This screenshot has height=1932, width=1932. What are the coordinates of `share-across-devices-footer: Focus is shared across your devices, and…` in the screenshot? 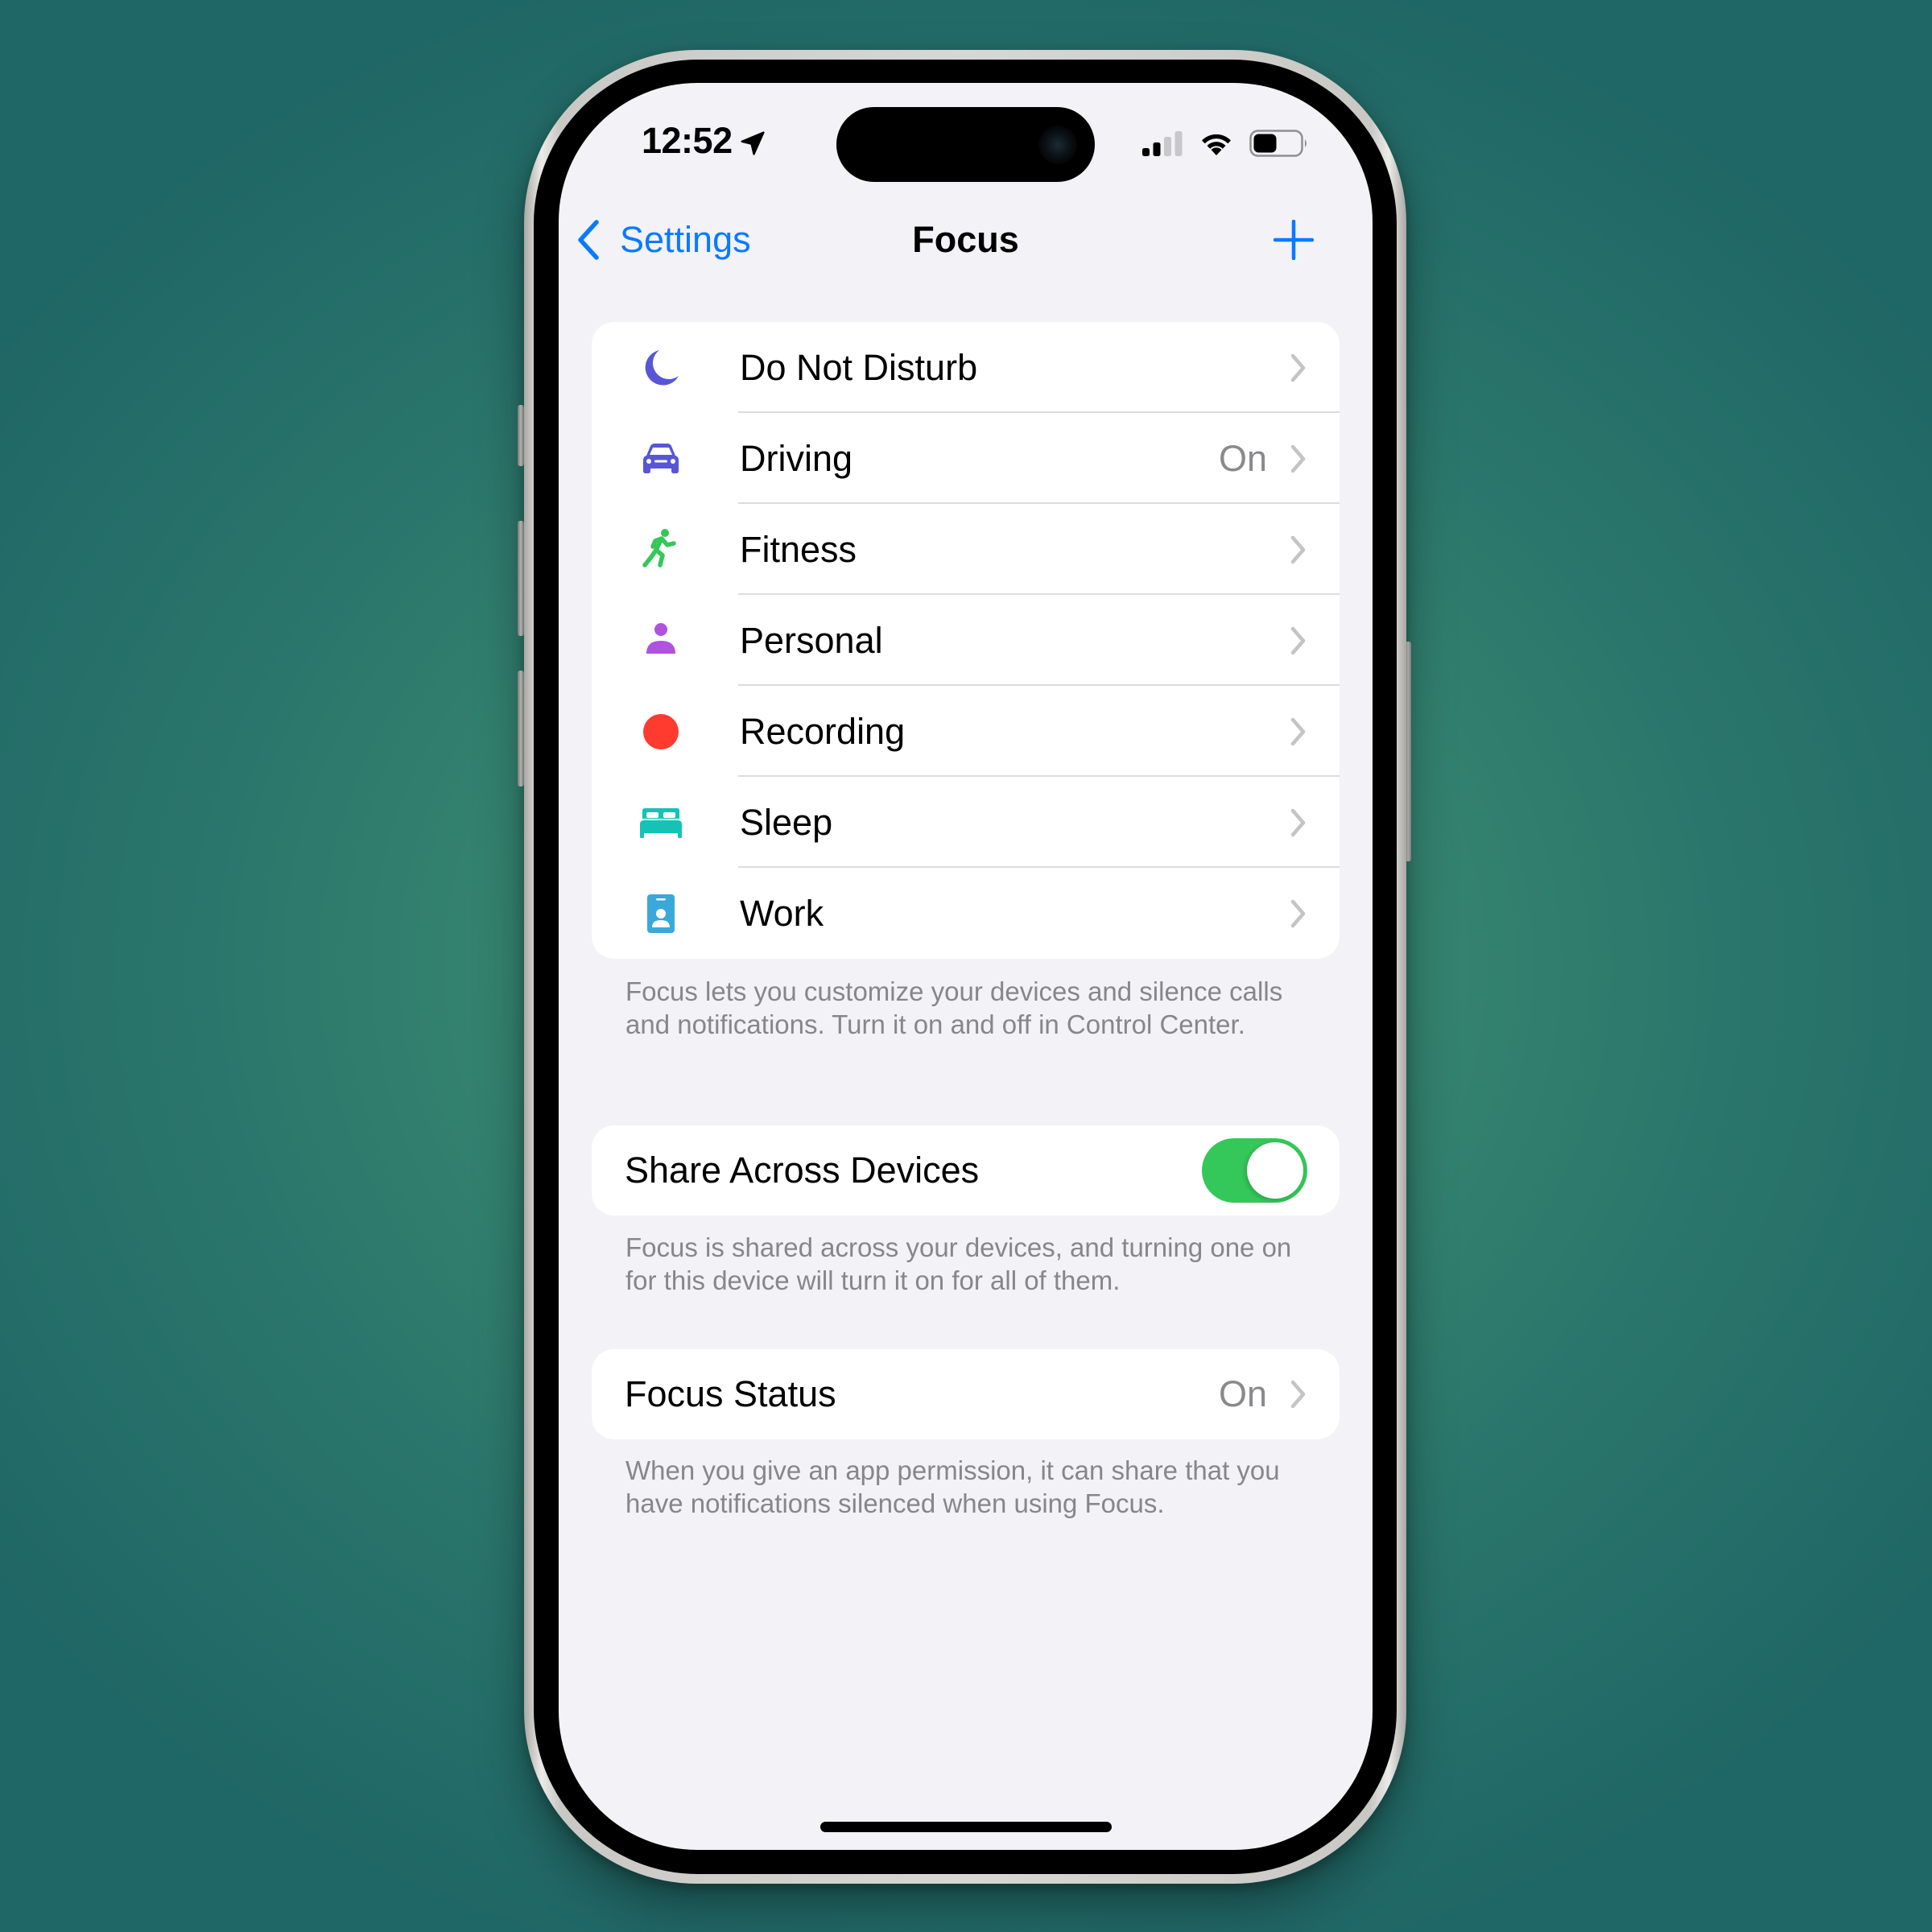 It's located at (958, 1263).